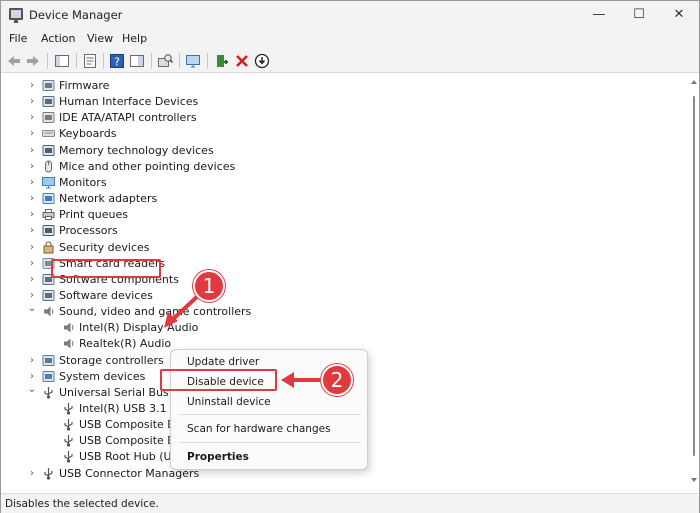 This screenshot has width=700, height=513. I want to click on show-hide-console-tree-icon, so click(62, 61).